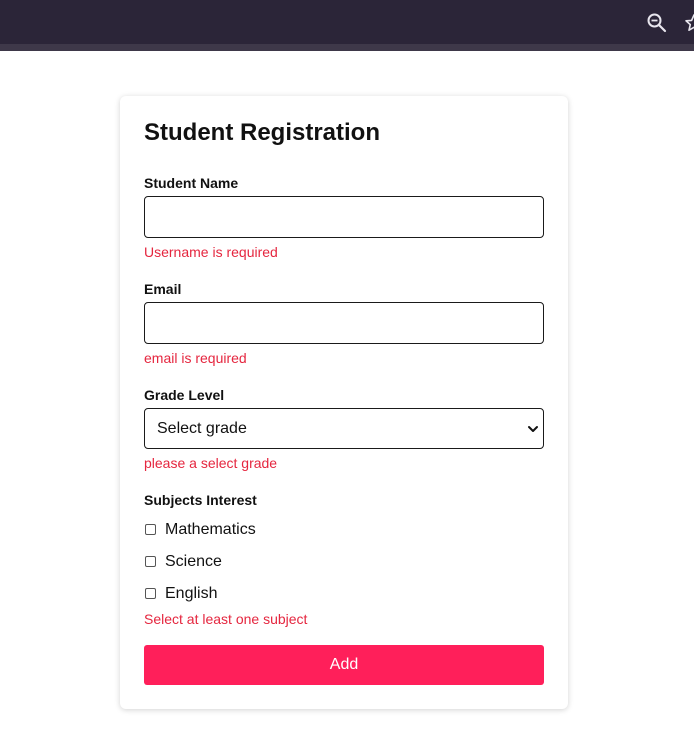 The height and width of the screenshot is (746, 694). Describe the element at coordinates (533, 429) in the screenshot. I see `chevron-down-icon` at that location.